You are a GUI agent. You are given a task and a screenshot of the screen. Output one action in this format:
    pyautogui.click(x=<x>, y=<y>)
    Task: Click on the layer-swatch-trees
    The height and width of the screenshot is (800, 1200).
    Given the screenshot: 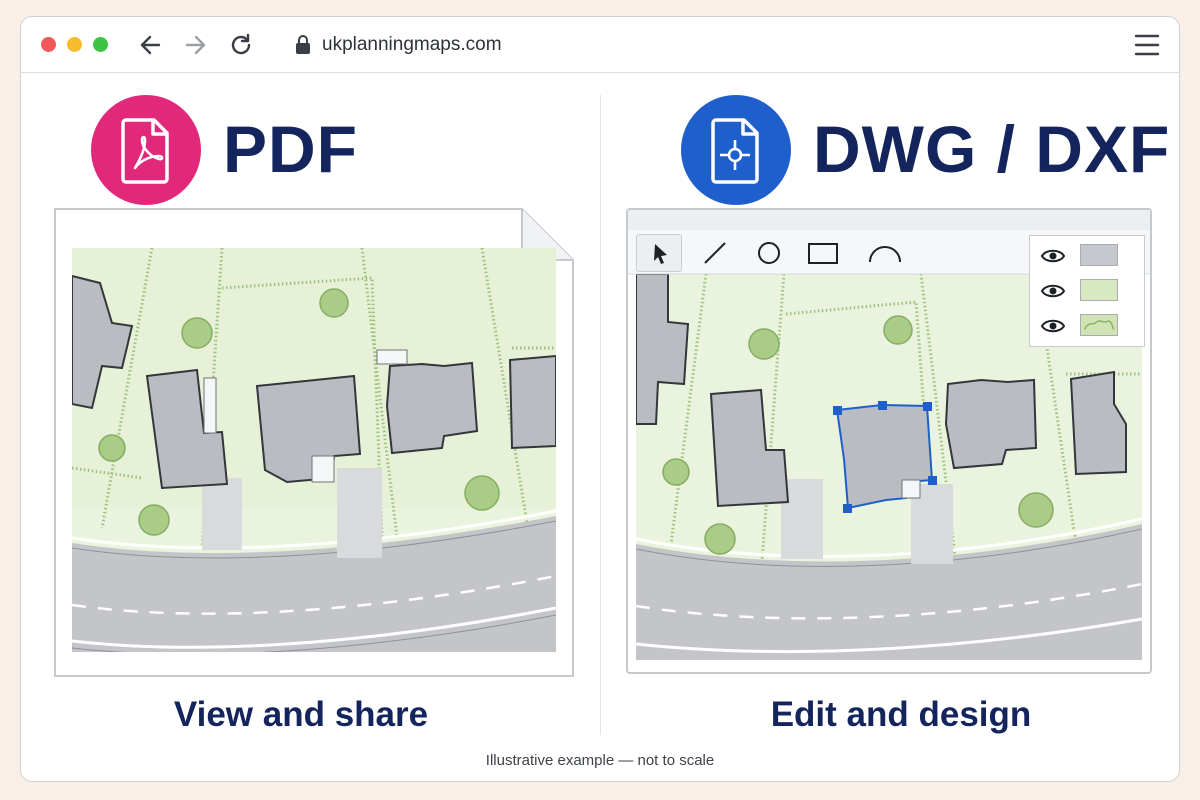 What is the action you would take?
    pyautogui.click(x=1099, y=325)
    